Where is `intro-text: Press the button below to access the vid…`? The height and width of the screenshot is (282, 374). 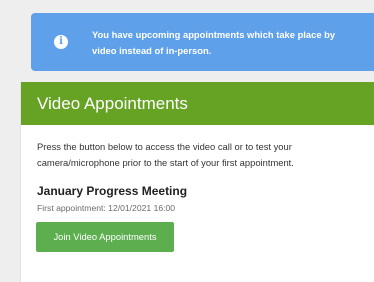
intro-text: Press the button below to access the vid… is located at coordinates (165, 154).